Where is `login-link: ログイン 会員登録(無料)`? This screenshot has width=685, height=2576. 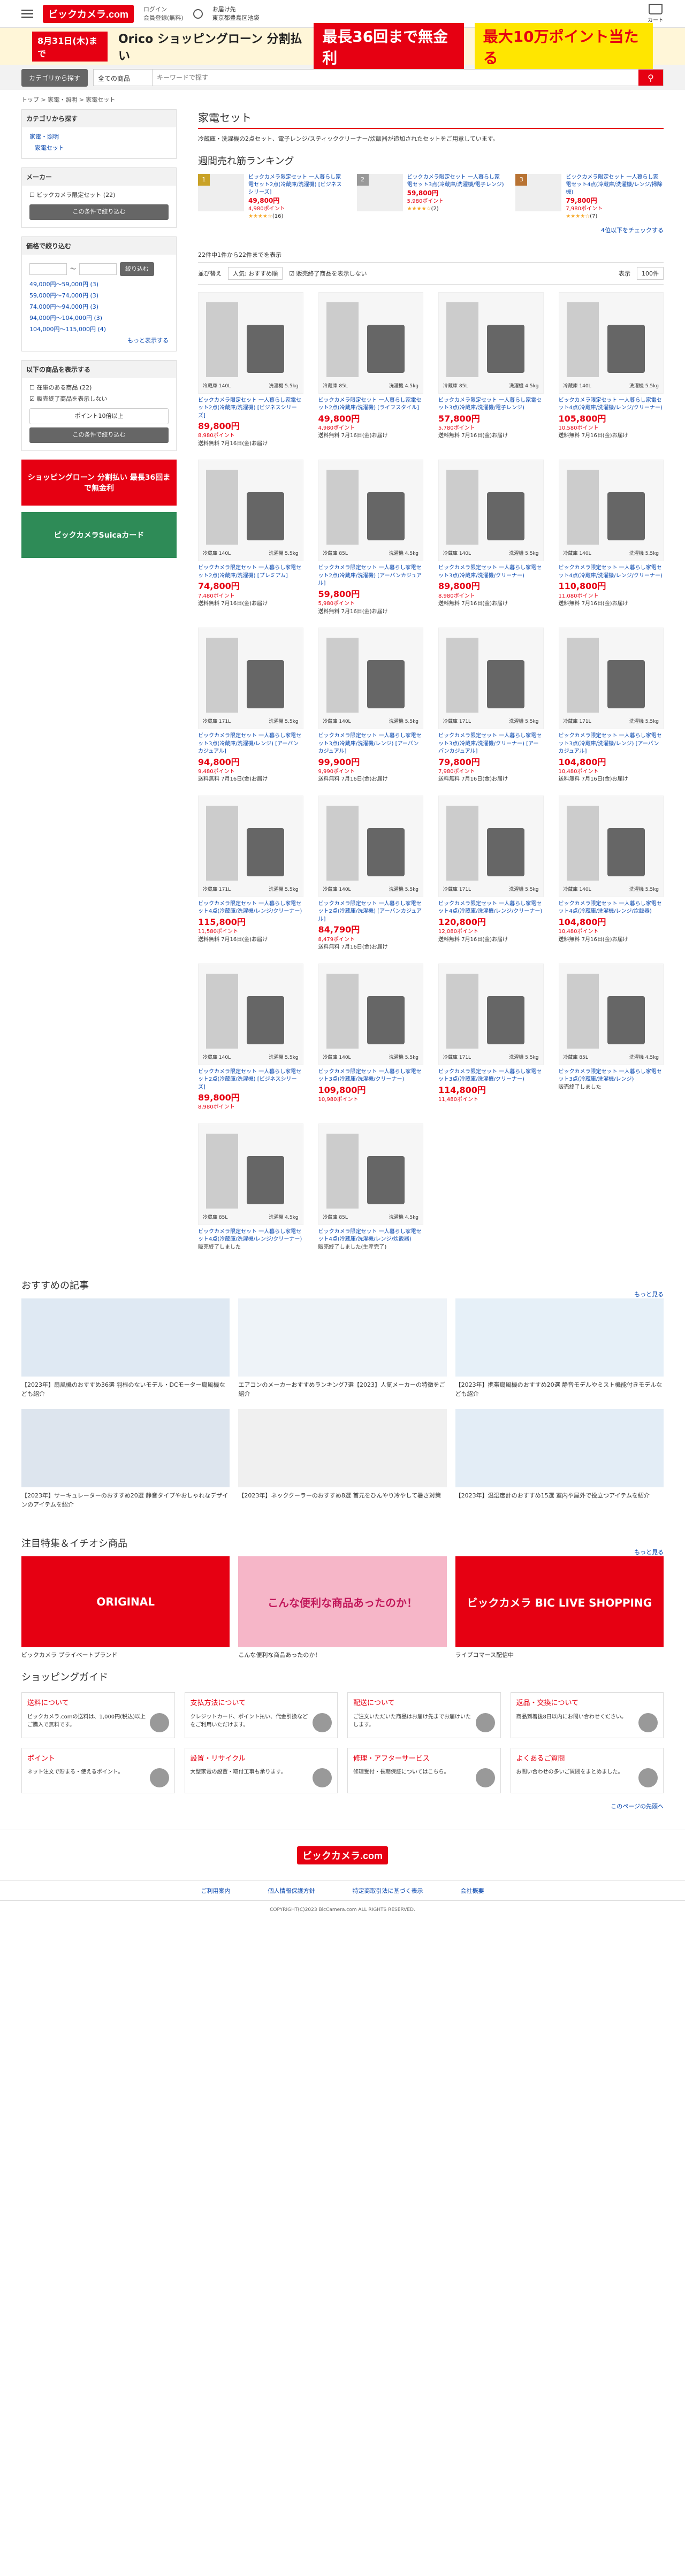 login-link: ログイン 会員登録(無料) is located at coordinates (163, 13).